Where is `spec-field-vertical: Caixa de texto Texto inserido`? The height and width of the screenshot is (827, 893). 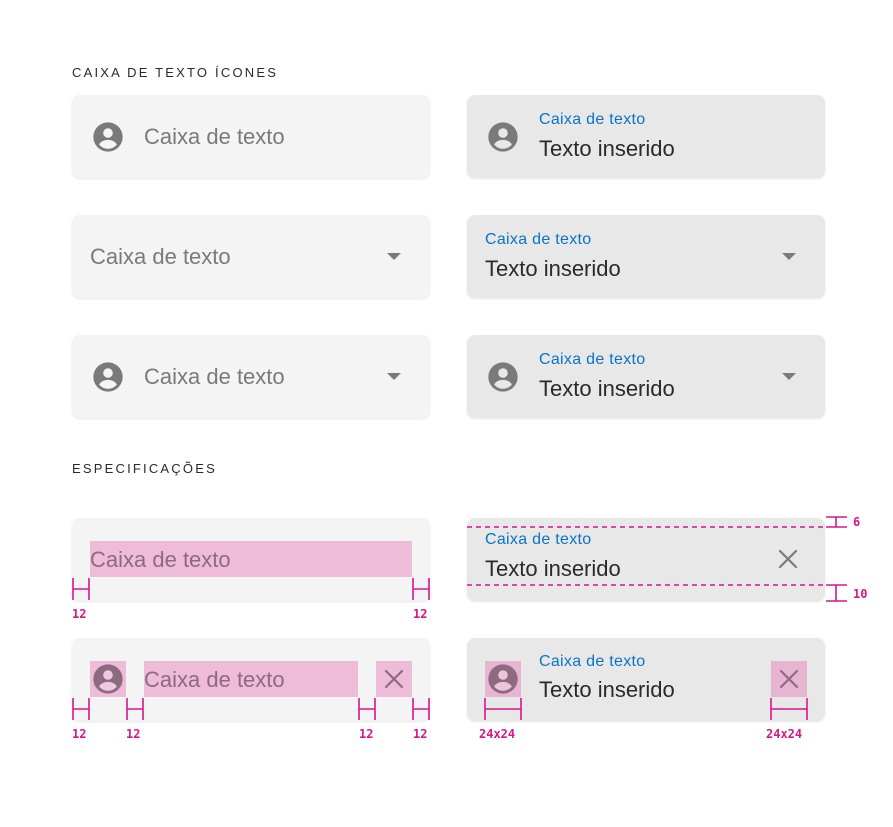
spec-field-vertical: Caixa de texto Texto inserido is located at coordinates (646, 559).